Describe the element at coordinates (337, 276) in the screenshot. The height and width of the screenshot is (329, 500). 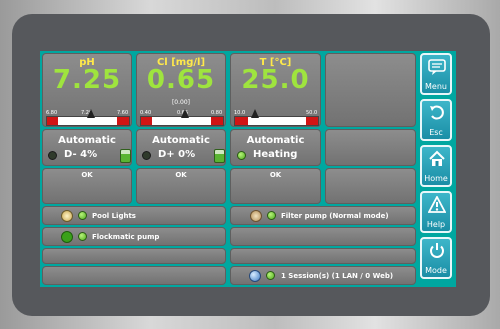
I see `session-label: 1 Session(s) (1 LAN / 0 Web)` at that location.